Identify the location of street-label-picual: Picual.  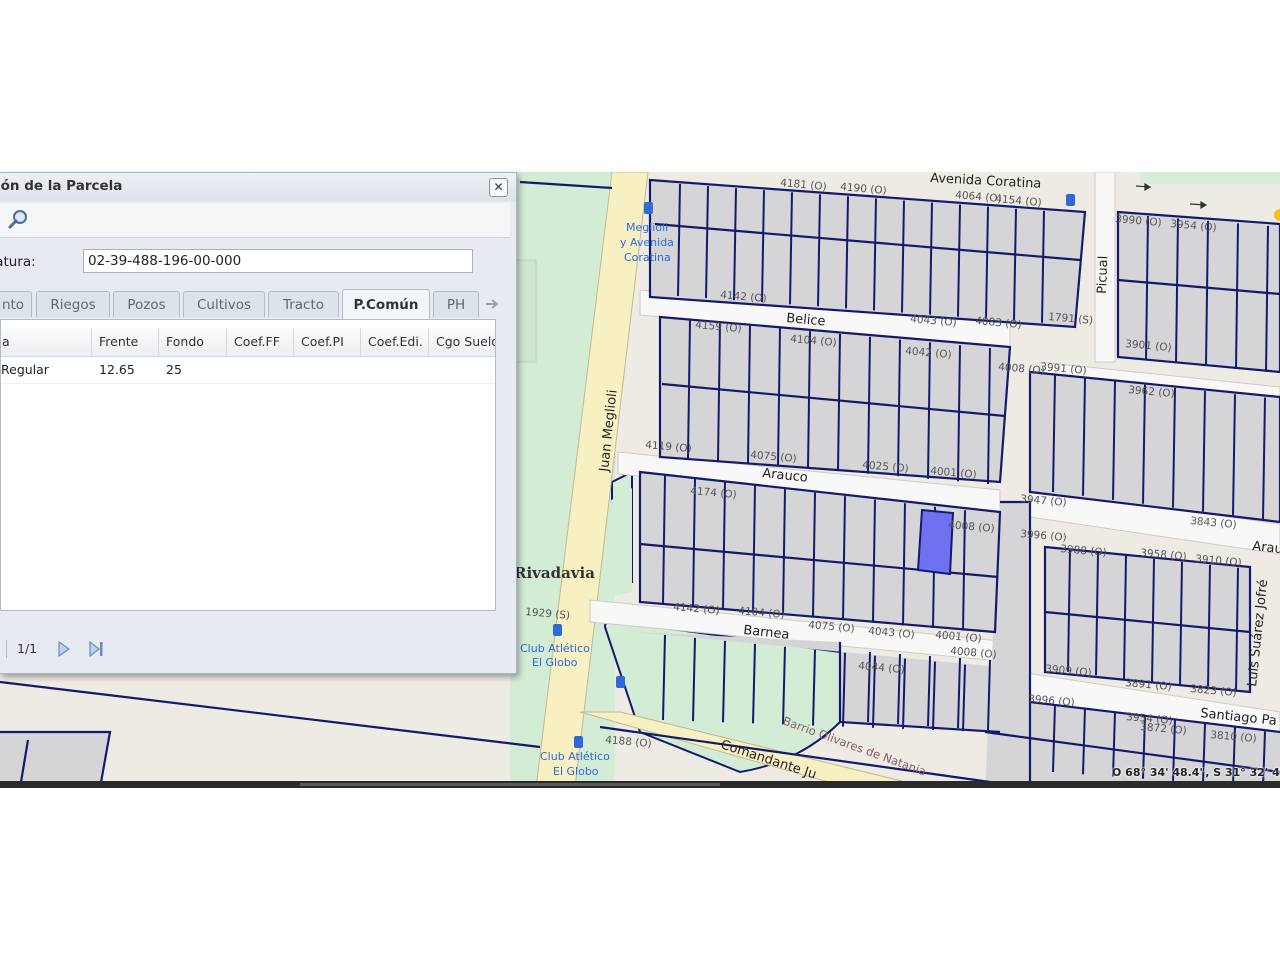
(1103, 274).